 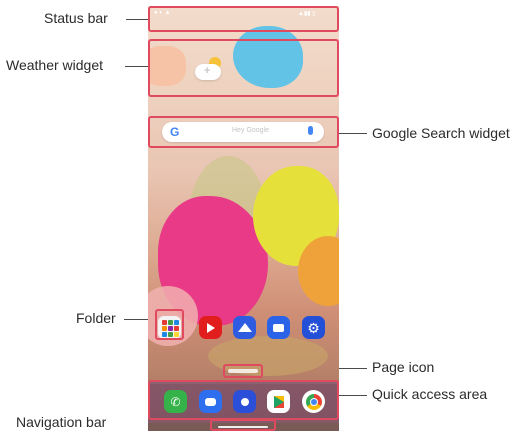 I want to click on quick-access-highlight, so click(x=243, y=400).